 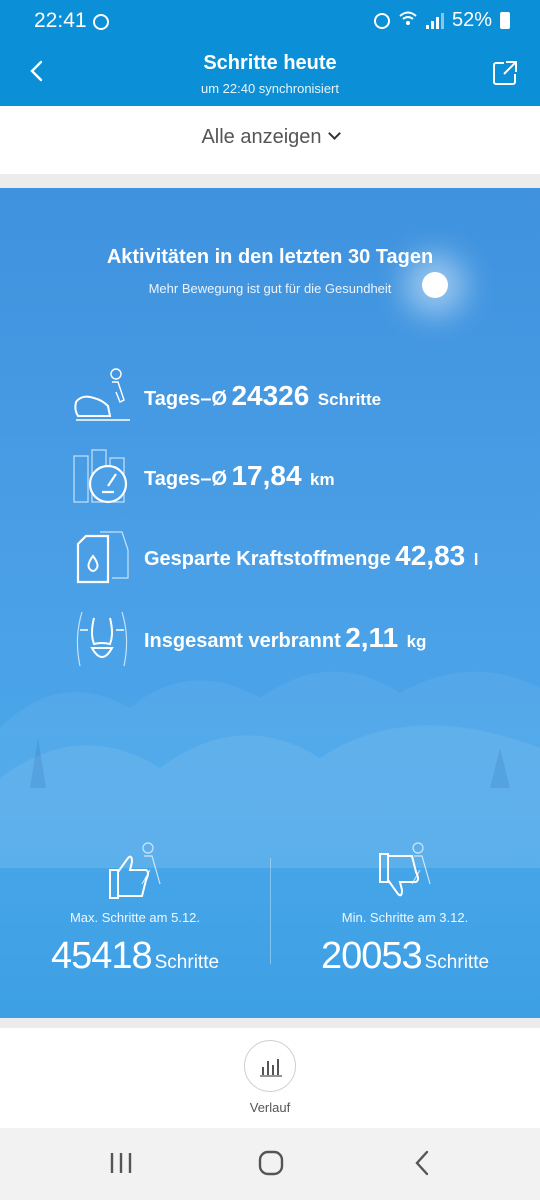 What do you see at coordinates (416, 641) in the screenshot?
I see `stat-unit: kg` at bounding box center [416, 641].